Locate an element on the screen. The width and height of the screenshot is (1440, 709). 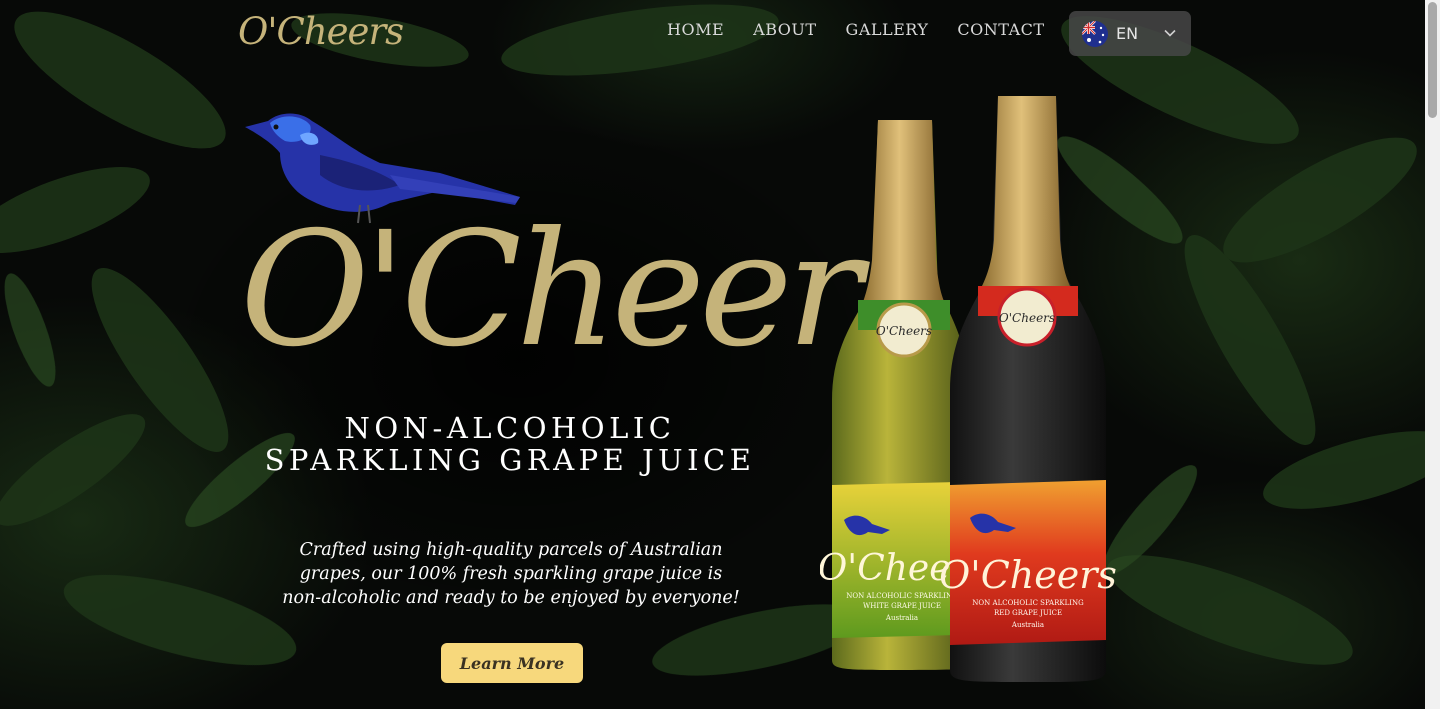
nav-home: HOME is located at coordinates (695, 29).